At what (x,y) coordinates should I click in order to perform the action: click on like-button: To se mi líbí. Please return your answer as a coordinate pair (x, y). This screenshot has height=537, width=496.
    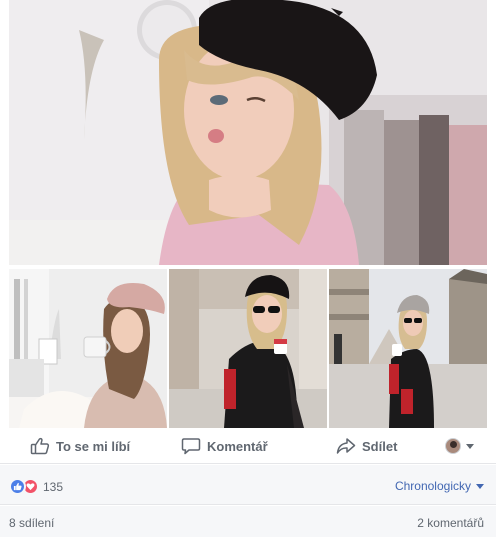
    Looking at the image, I should click on (80, 446).